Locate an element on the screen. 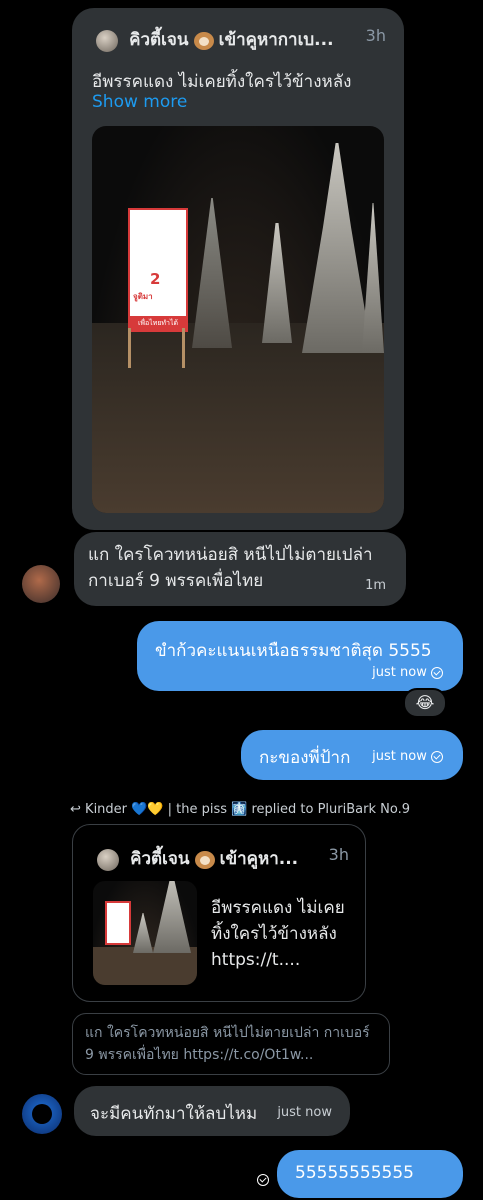  avatar-figure is located at coordinates (42, 1114).